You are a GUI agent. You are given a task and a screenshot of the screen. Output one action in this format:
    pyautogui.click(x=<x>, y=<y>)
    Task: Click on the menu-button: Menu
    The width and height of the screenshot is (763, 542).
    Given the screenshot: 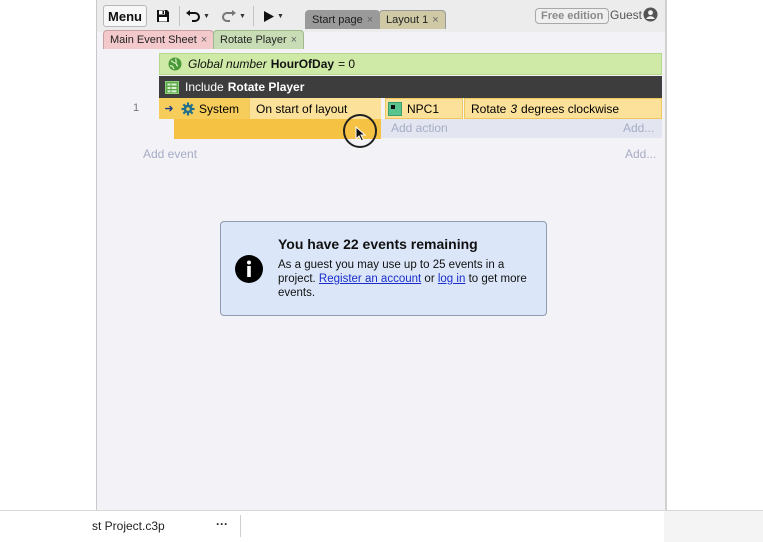 What is the action you would take?
    pyautogui.click(x=125, y=16)
    